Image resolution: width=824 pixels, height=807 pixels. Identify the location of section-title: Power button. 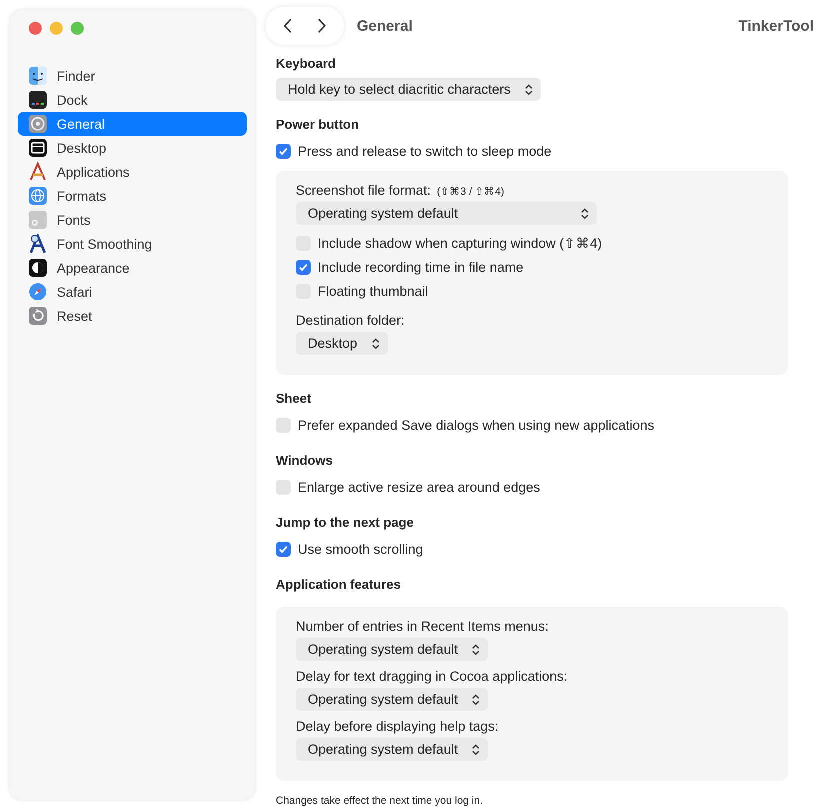
(318, 124).